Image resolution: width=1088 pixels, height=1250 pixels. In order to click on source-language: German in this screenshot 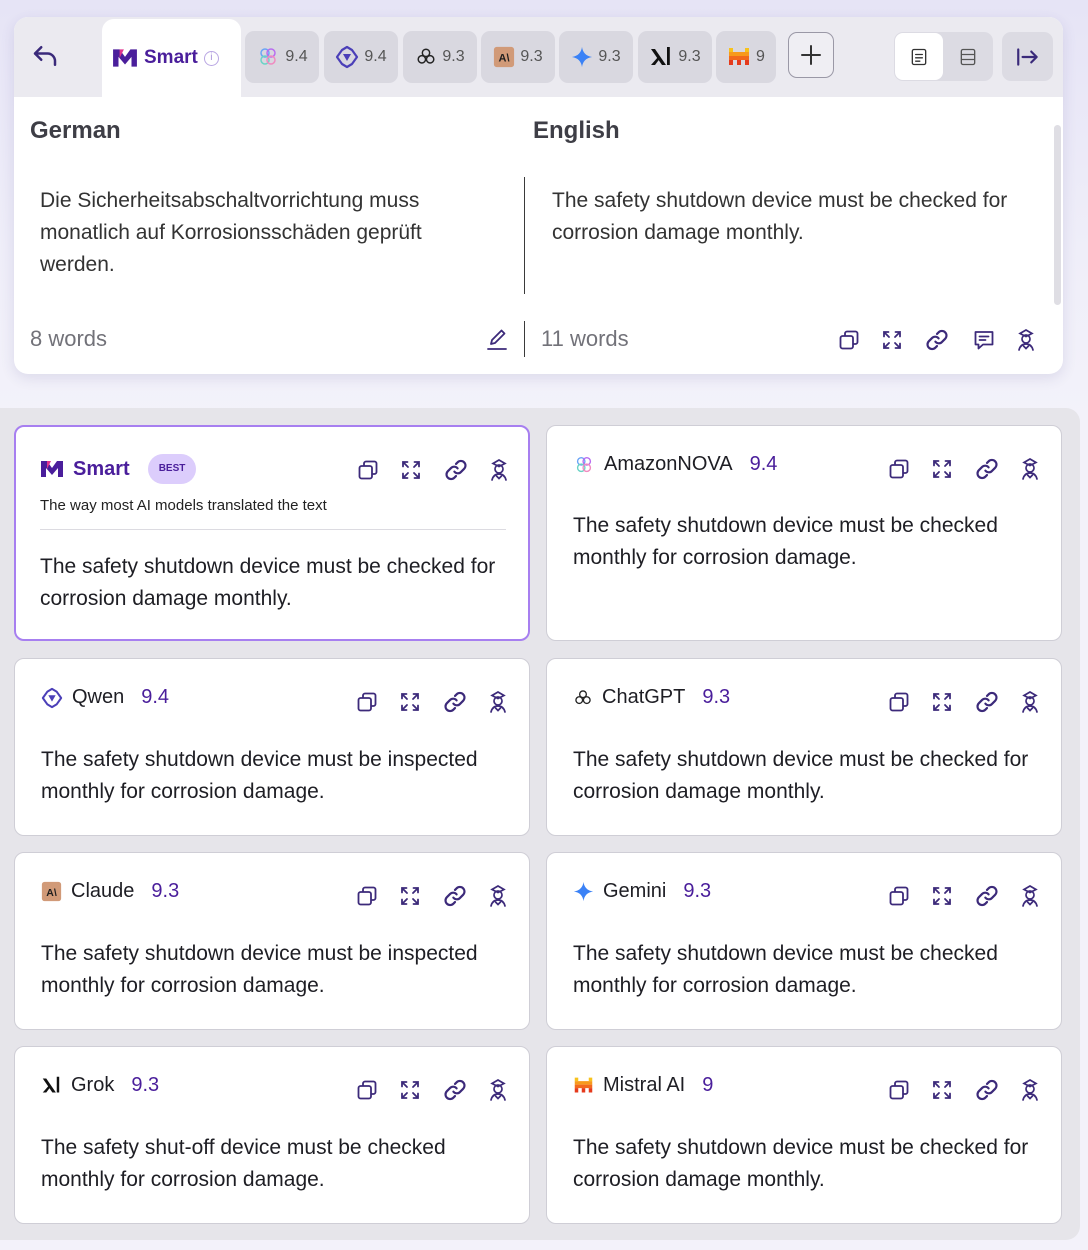, I will do `click(75, 130)`.